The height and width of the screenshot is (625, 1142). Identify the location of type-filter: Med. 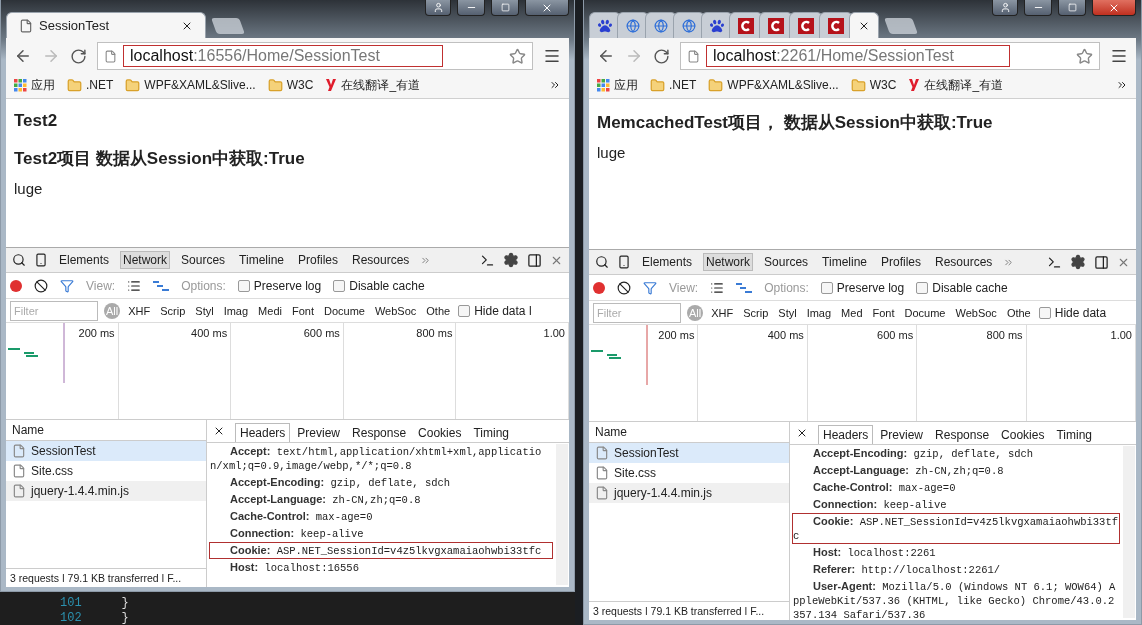
(852, 312).